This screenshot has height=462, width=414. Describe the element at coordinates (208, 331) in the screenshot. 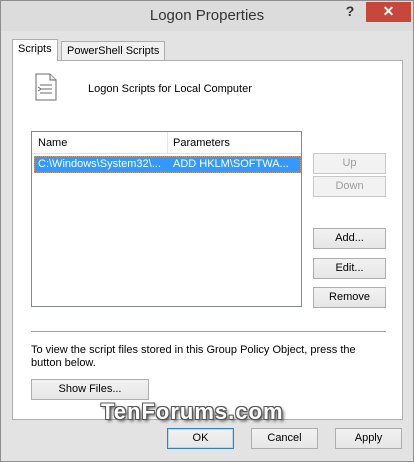

I see `section-divider` at that location.